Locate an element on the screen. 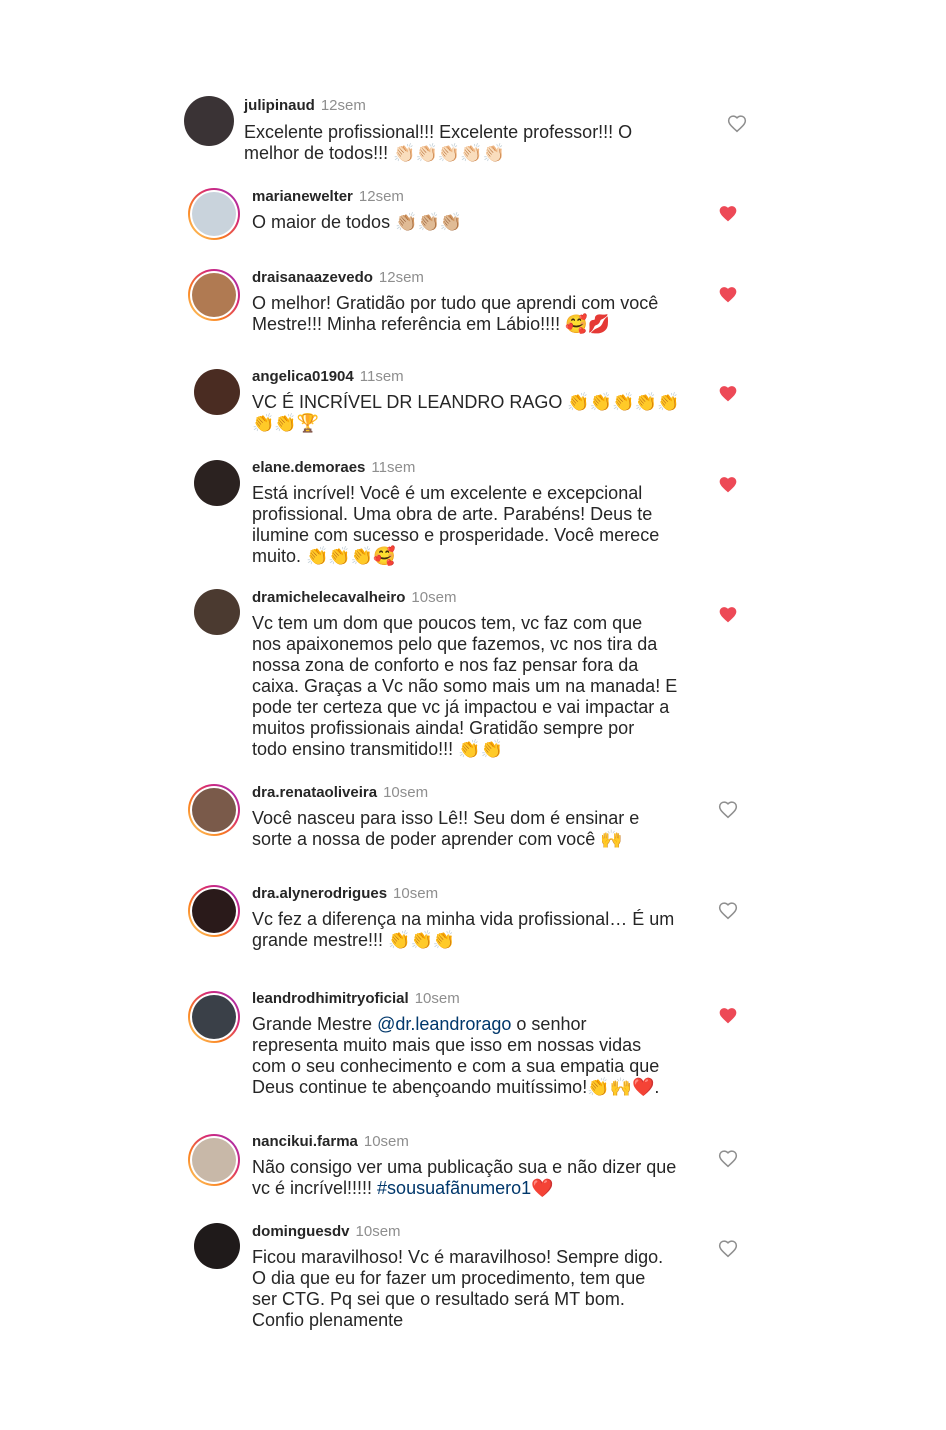  comment-username: elane.demoraes is located at coordinates (308, 467).